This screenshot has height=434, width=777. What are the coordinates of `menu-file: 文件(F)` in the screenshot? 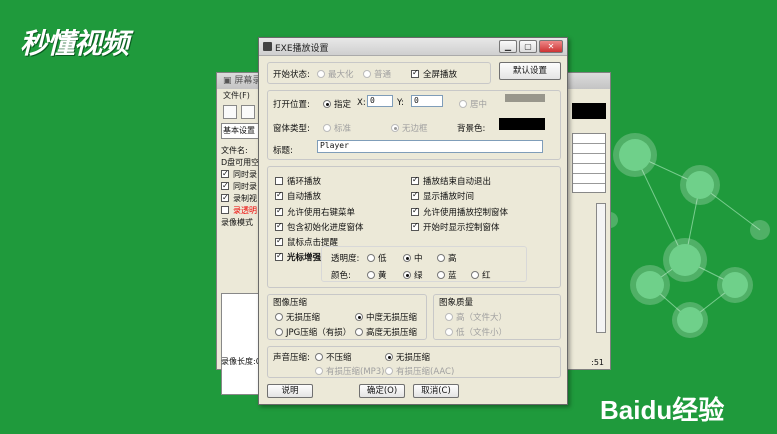 It's located at (236, 95).